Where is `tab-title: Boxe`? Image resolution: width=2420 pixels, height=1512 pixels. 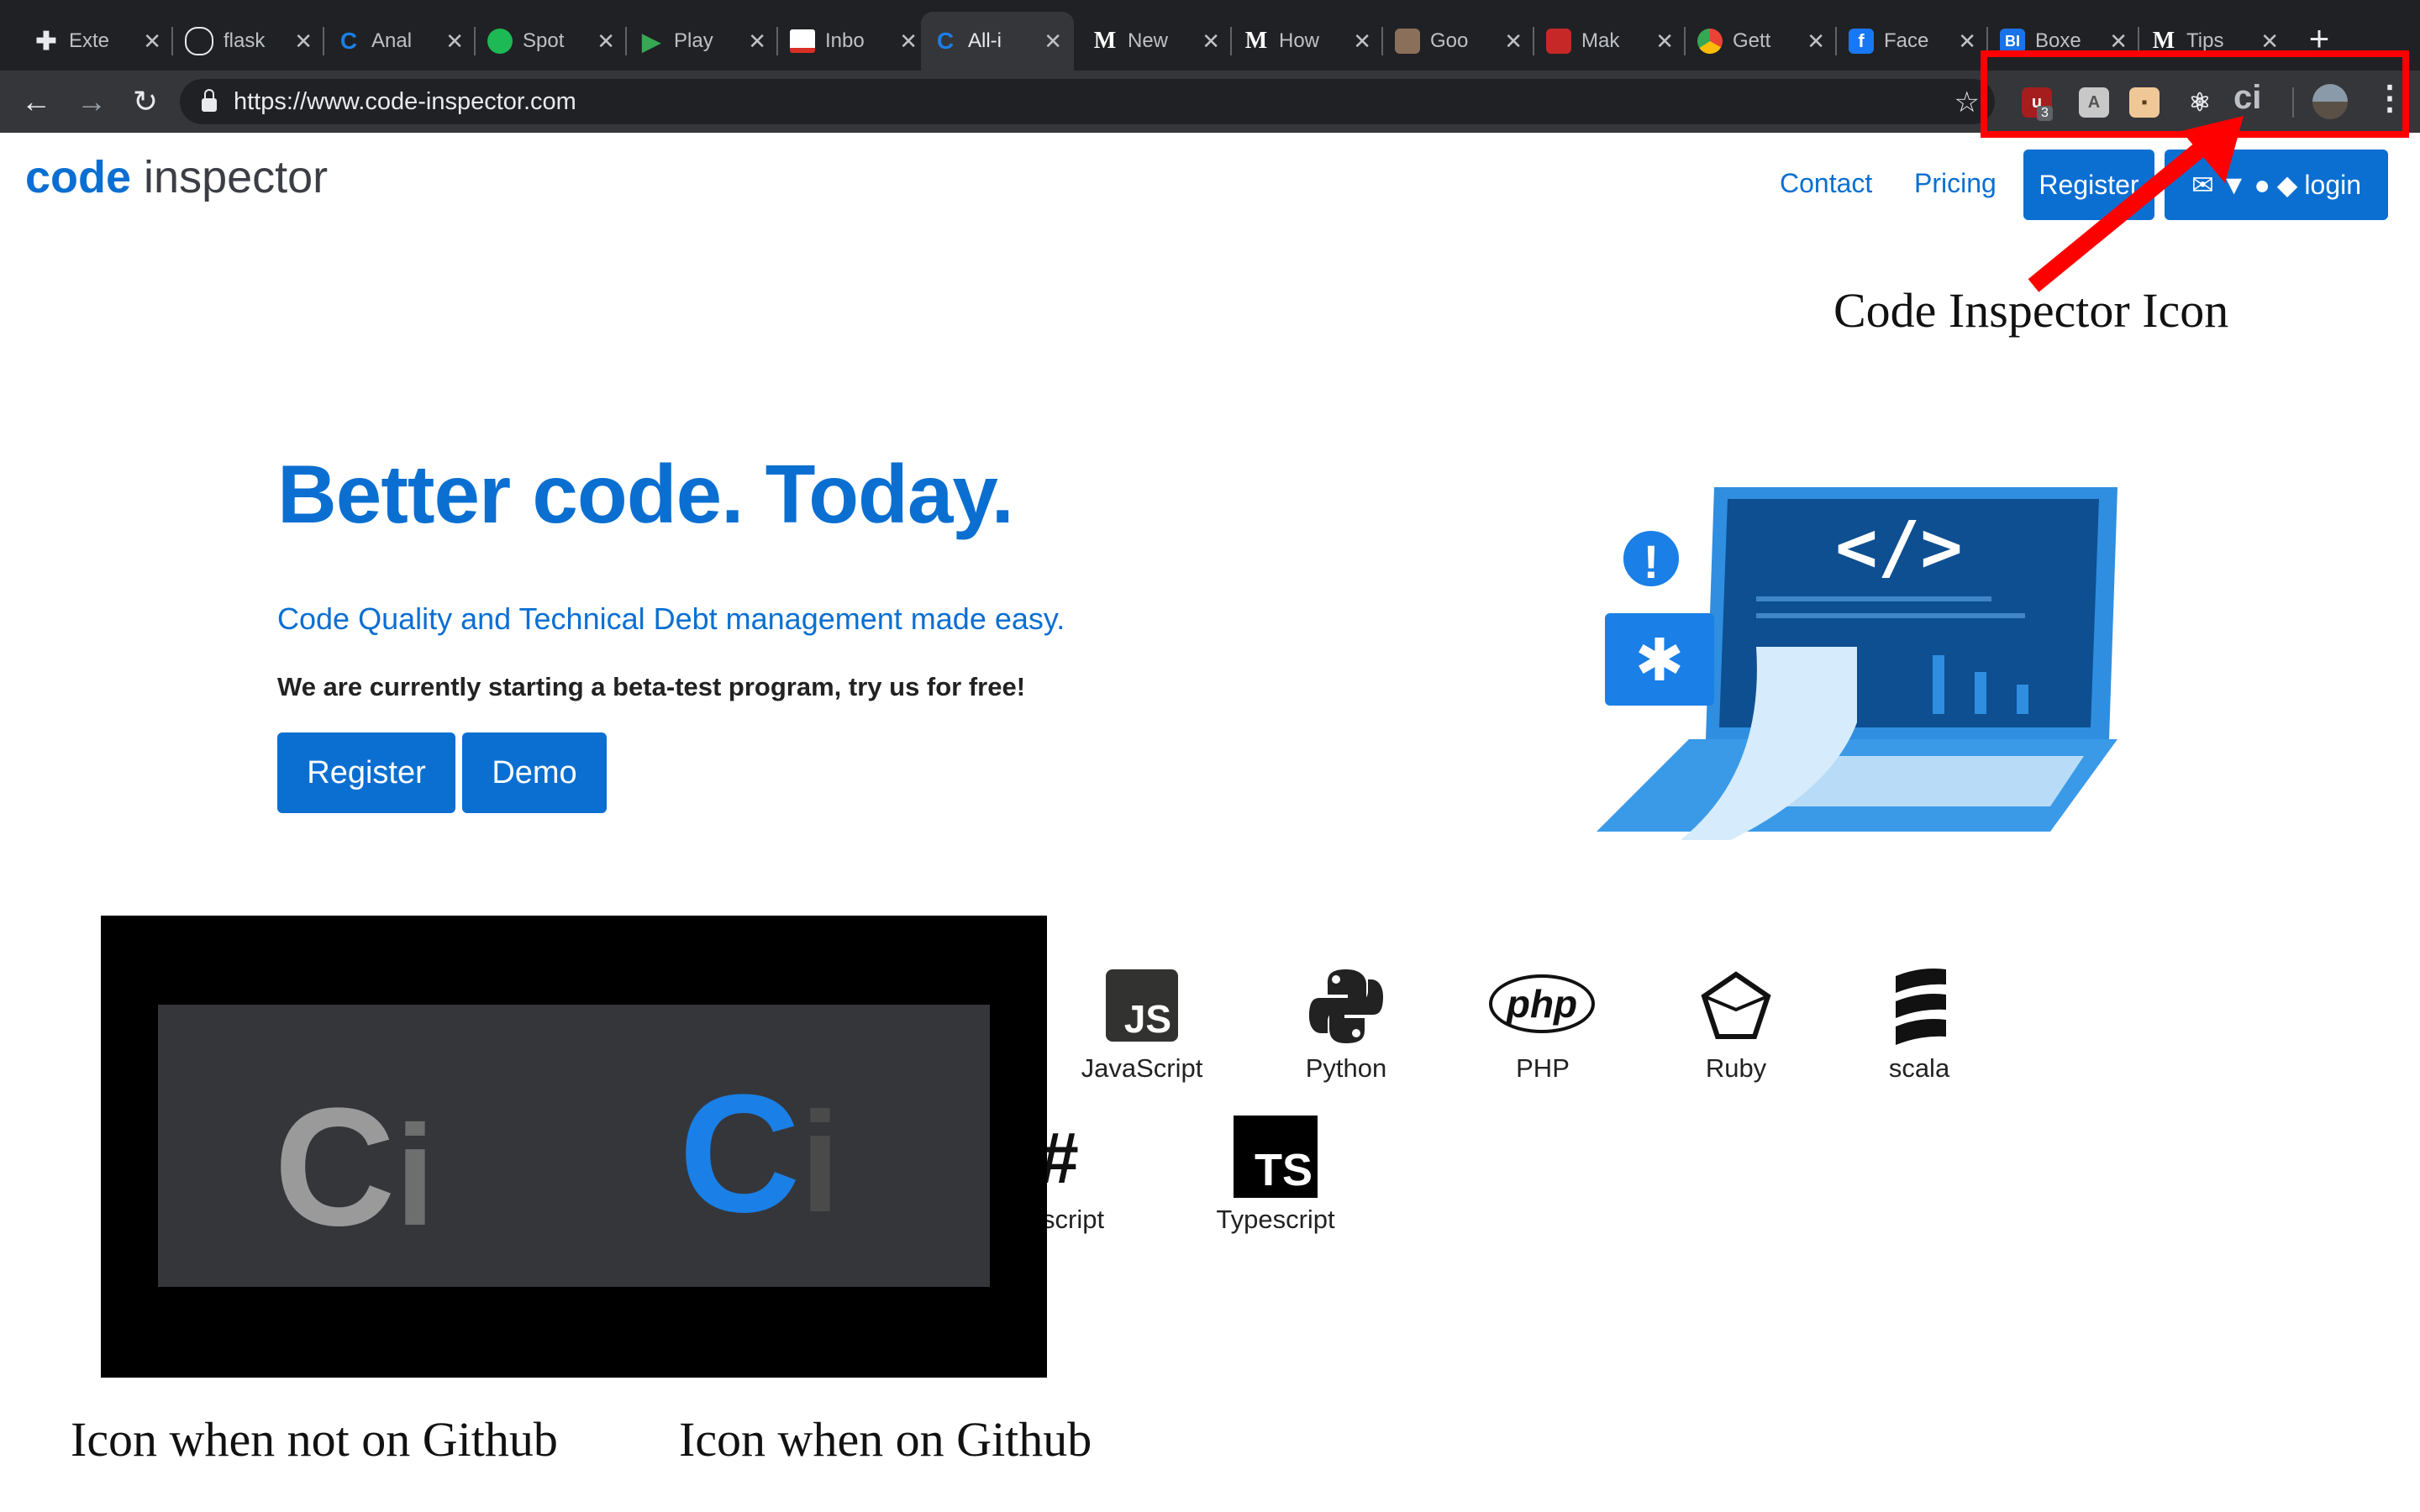
tab-title: Boxe is located at coordinates (2058, 40).